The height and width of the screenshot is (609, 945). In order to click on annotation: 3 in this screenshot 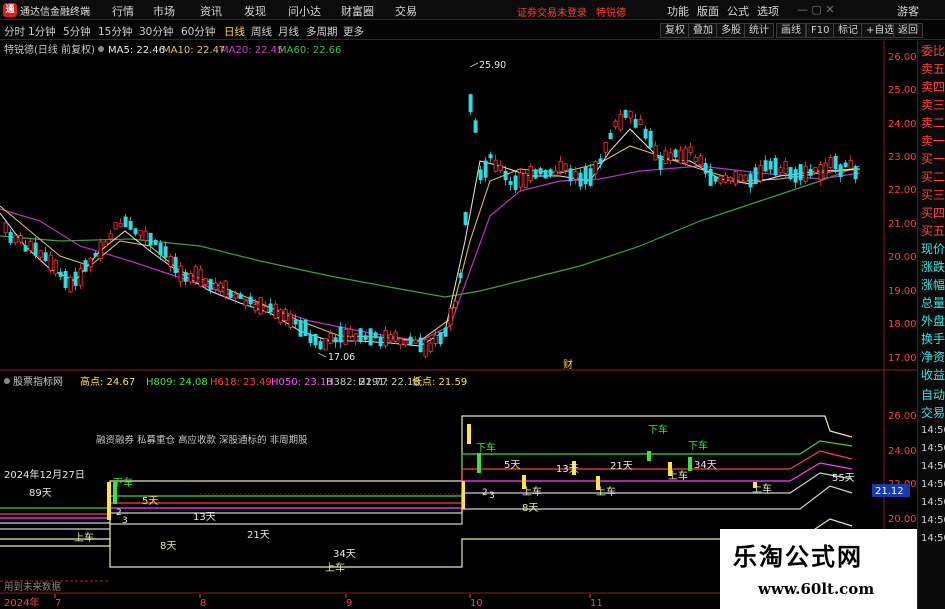, I will do `click(125, 521)`.